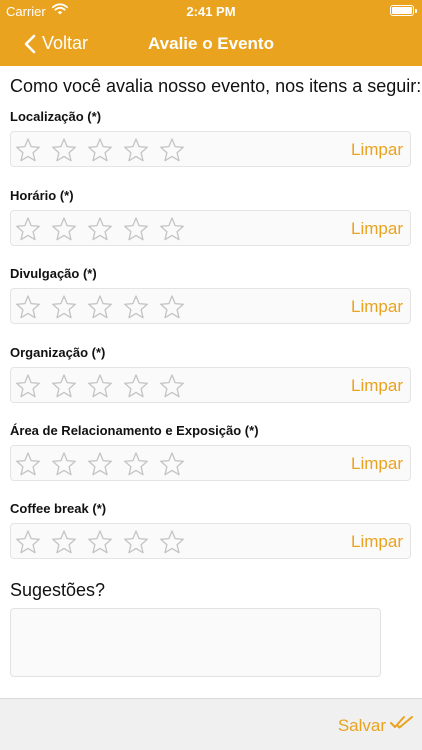  I want to click on category-label: Organização (*), so click(58, 352).